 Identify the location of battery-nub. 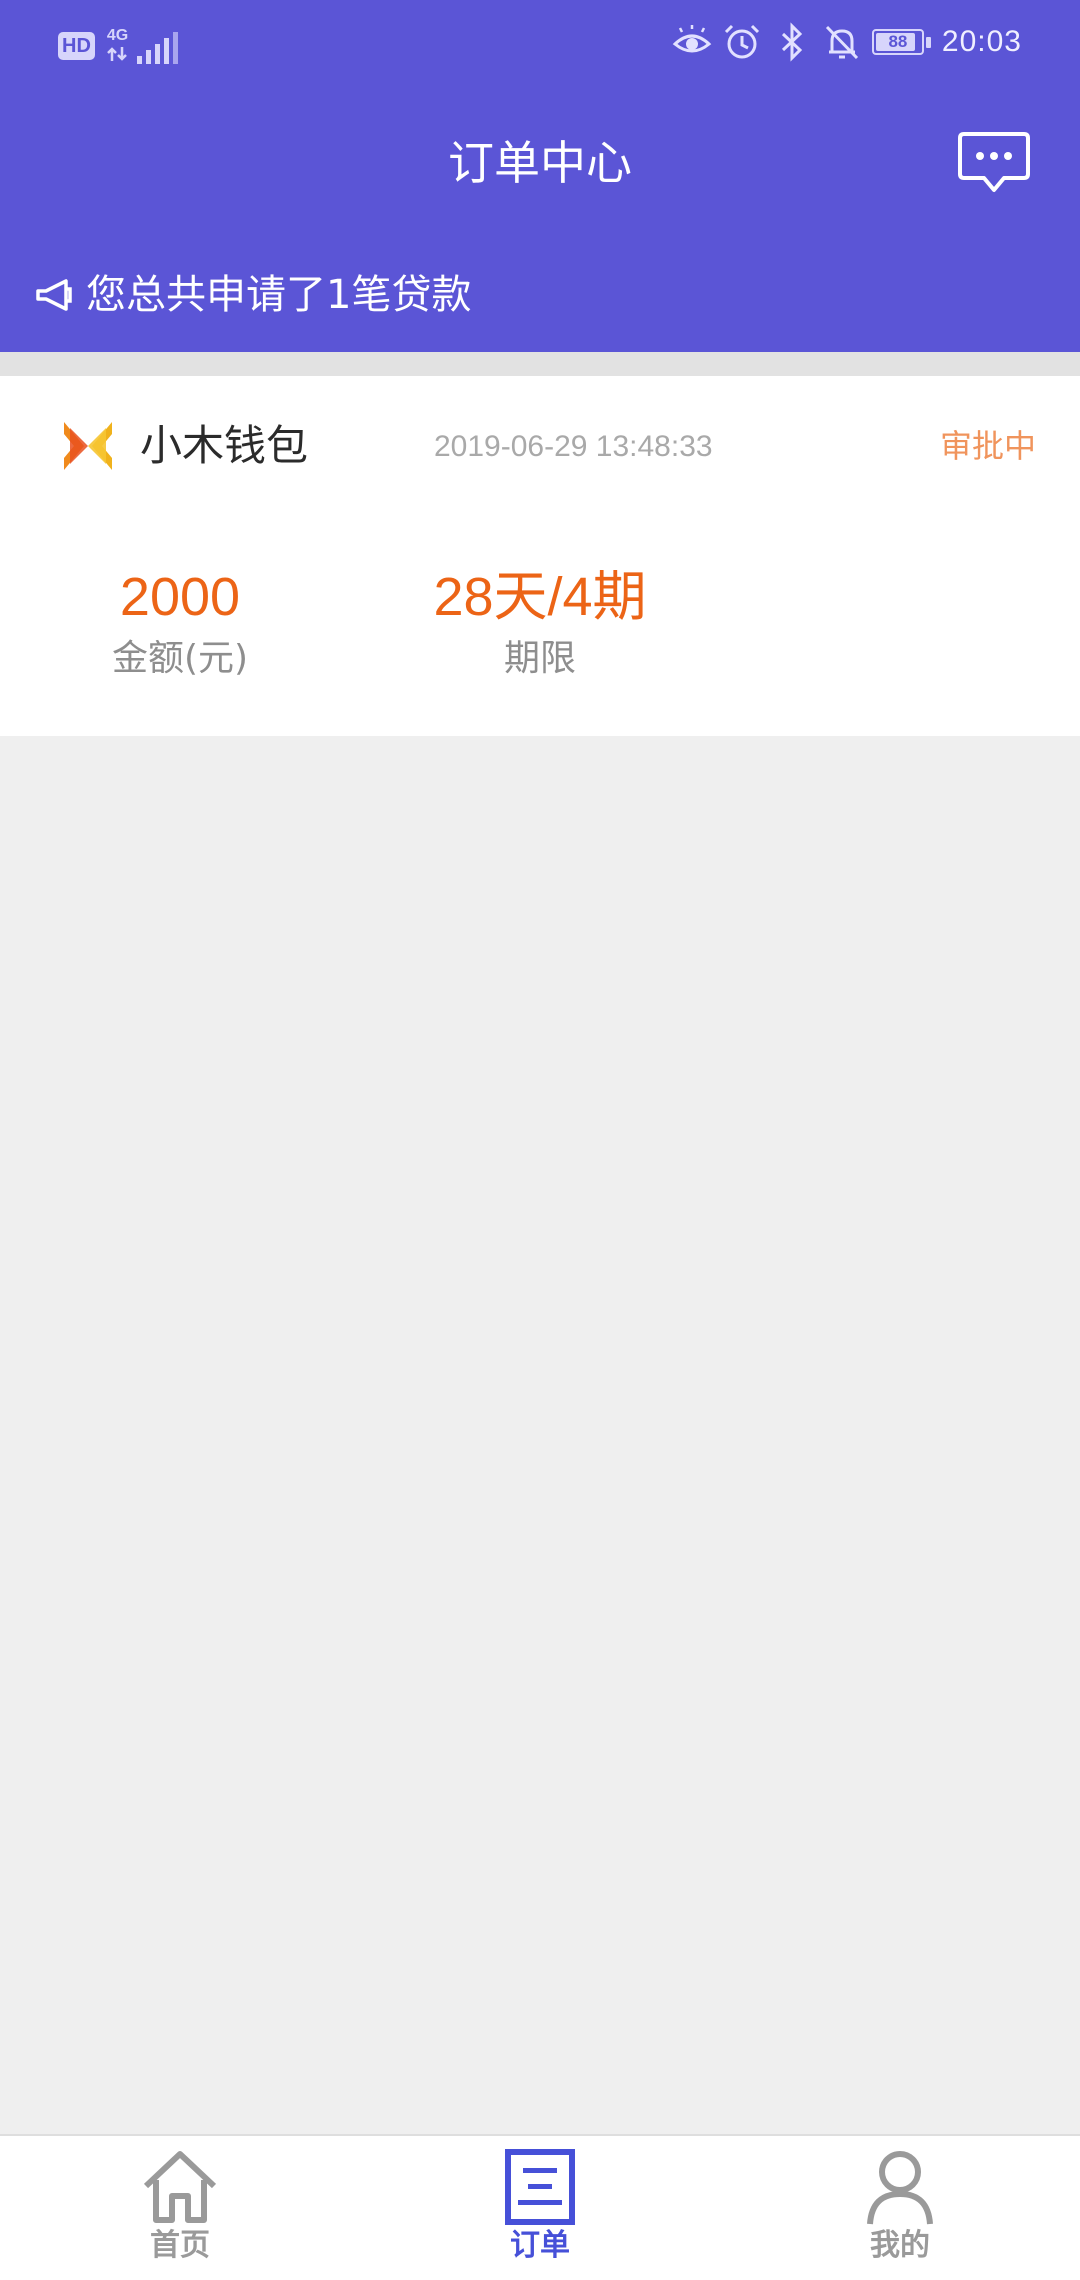
(928, 42).